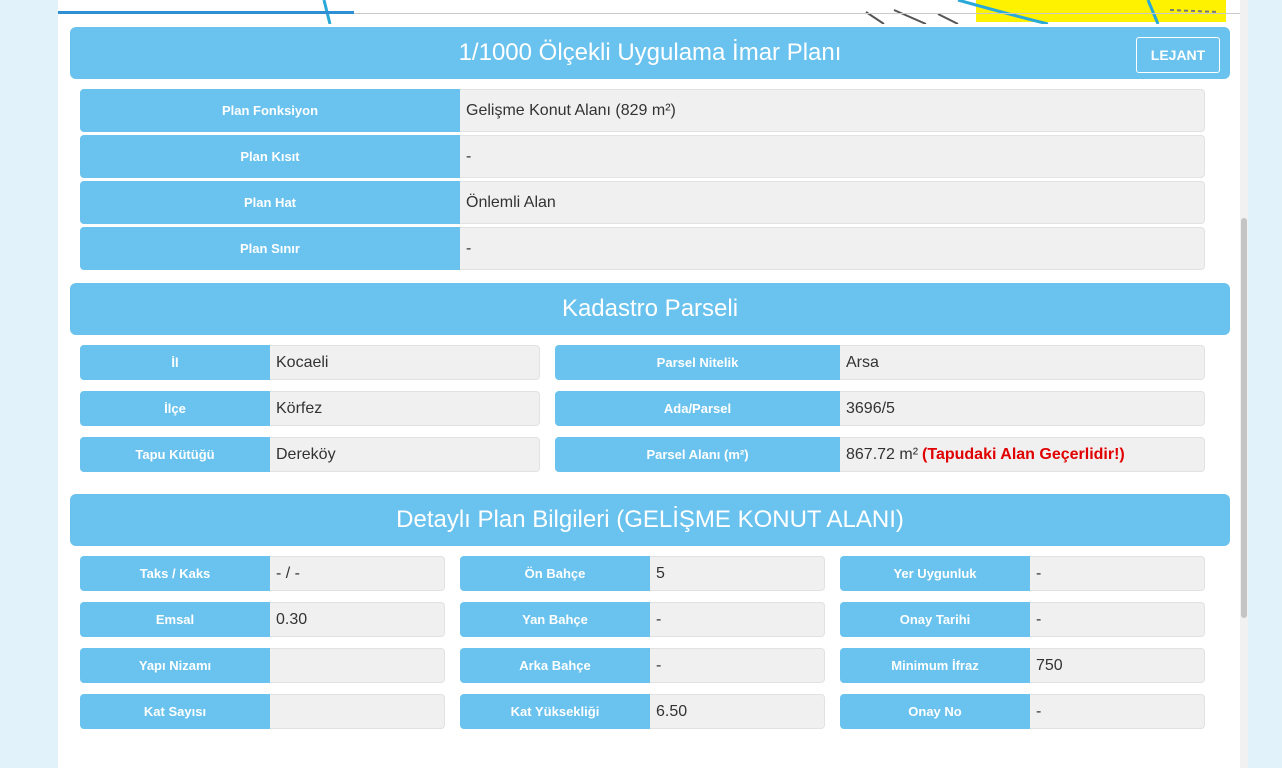  I want to click on plan-row-sinir: Plan Sınır -, so click(642, 248).